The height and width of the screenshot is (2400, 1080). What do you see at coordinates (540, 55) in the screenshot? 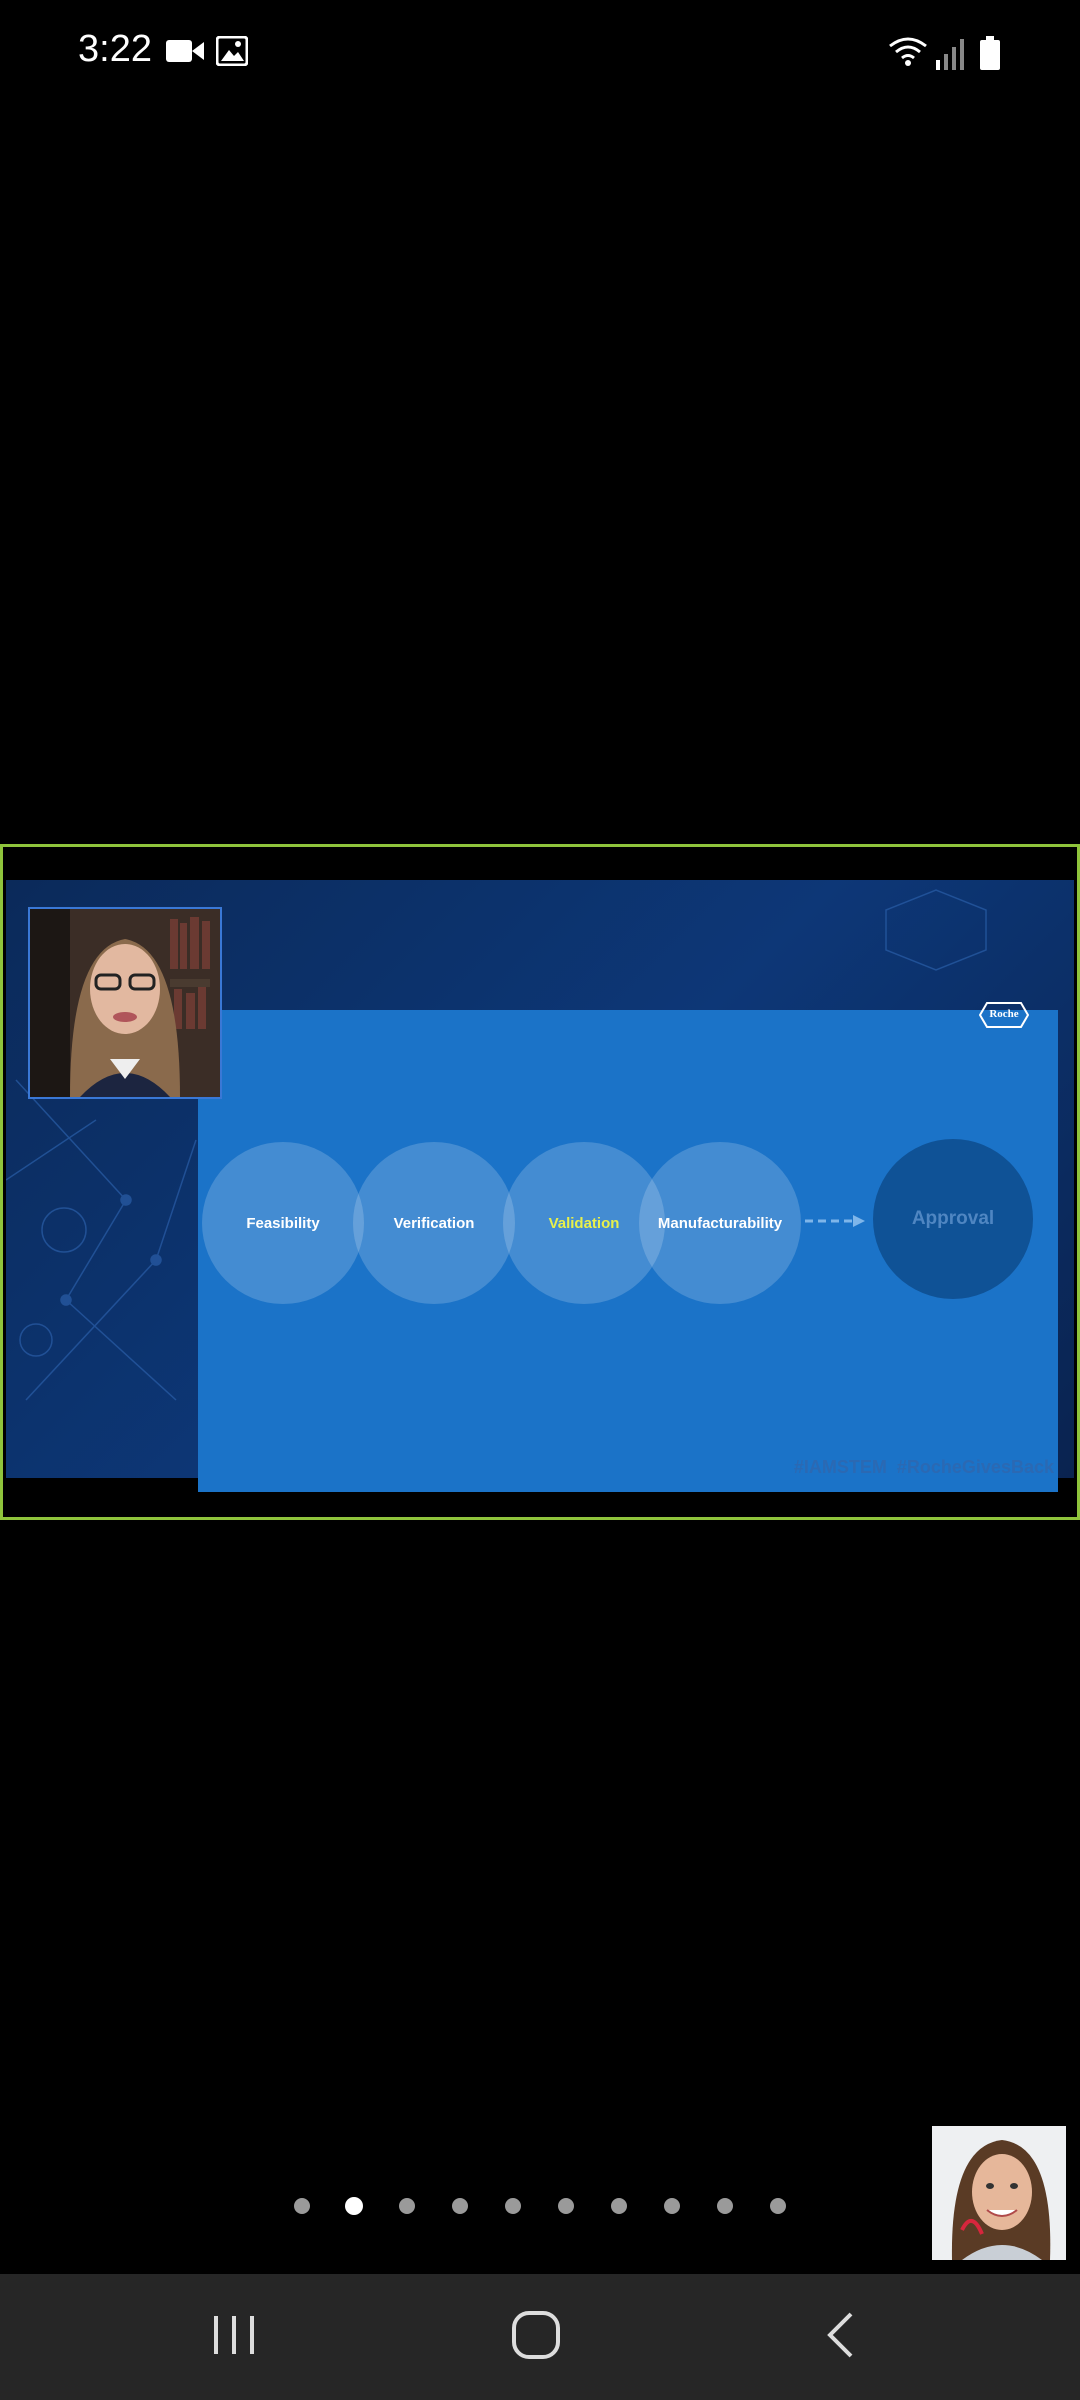
I see `status-bar: 3:22` at bounding box center [540, 55].